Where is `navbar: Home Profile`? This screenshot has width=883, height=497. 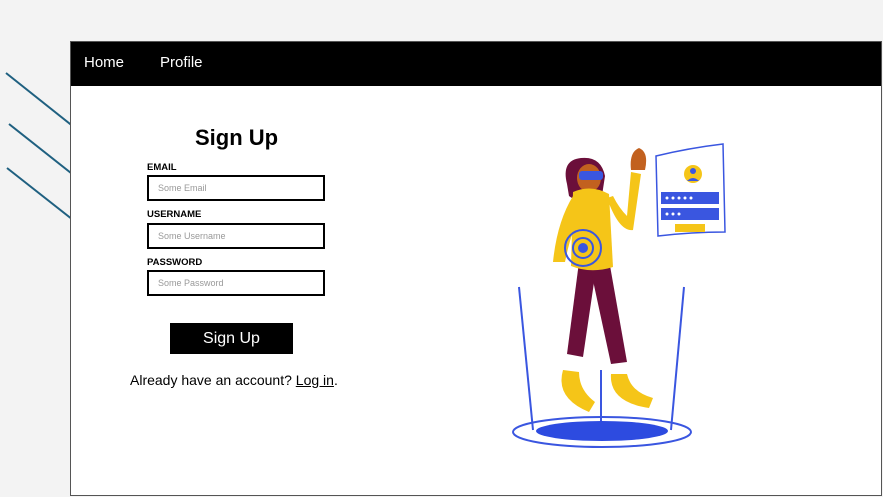 navbar: Home Profile is located at coordinates (476, 64).